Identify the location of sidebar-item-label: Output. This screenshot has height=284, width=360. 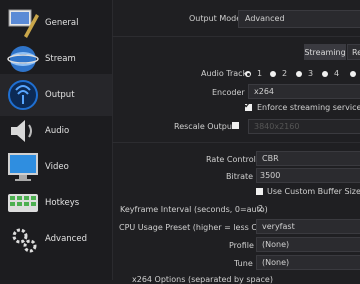
(60, 95).